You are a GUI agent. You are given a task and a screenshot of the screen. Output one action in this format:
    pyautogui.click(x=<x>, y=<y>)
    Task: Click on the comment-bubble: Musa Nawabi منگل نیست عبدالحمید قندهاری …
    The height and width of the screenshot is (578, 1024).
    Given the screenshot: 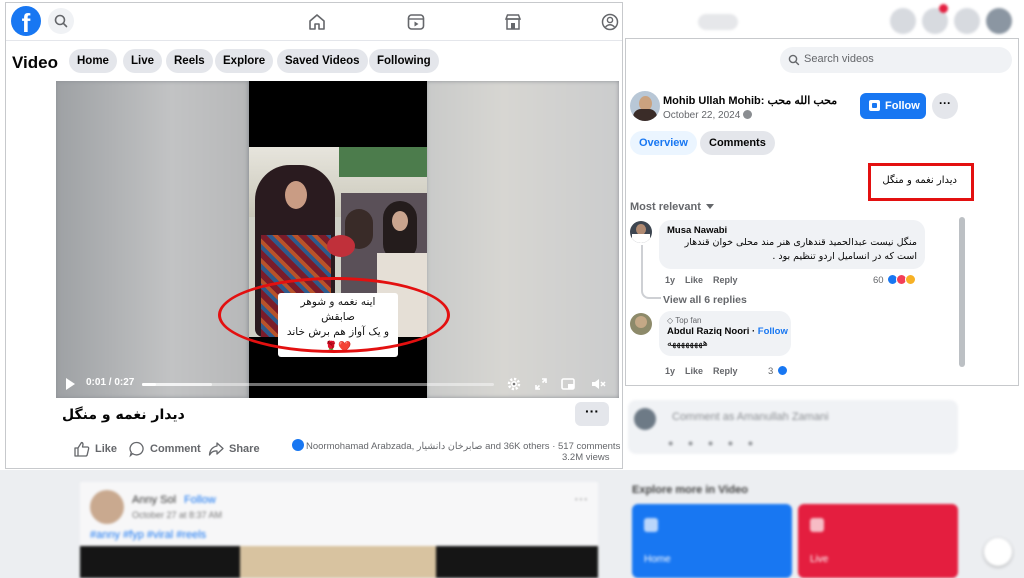 What is the action you would take?
    pyautogui.click(x=792, y=244)
    